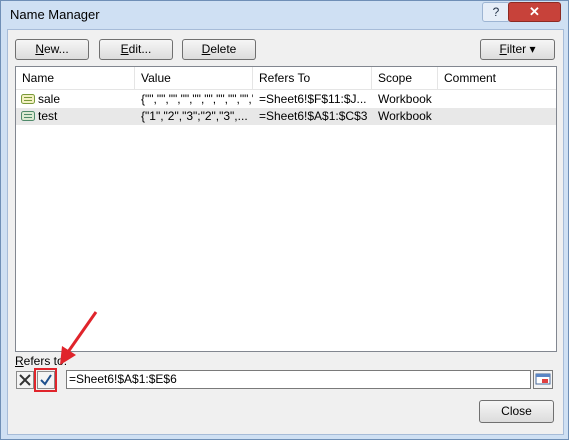 This screenshot has width=569, height=440. Describe the element at coordinates (534, 12) in the screenshot. I see `window-close-button: ✕` at that location.